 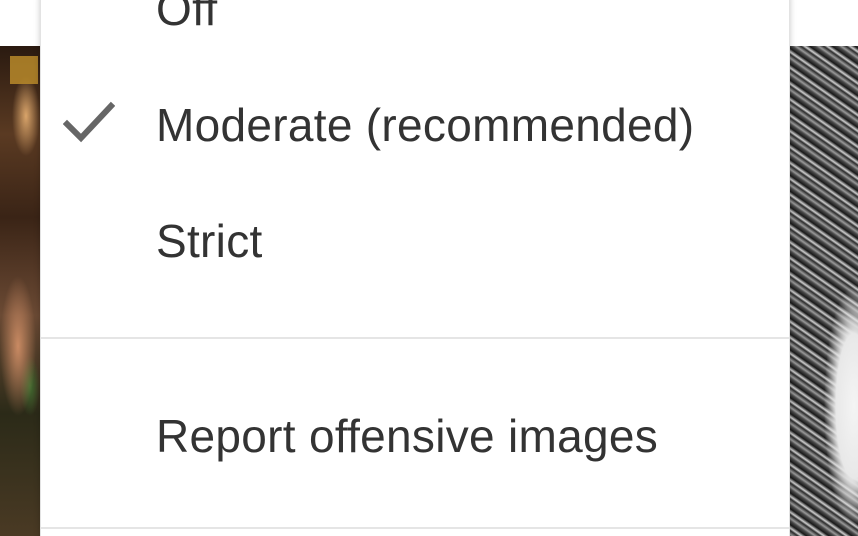 What do you see at coordinates (209, 241) in the screenshot?
I see `option-label: Strict` at bounding box center [209, 241].